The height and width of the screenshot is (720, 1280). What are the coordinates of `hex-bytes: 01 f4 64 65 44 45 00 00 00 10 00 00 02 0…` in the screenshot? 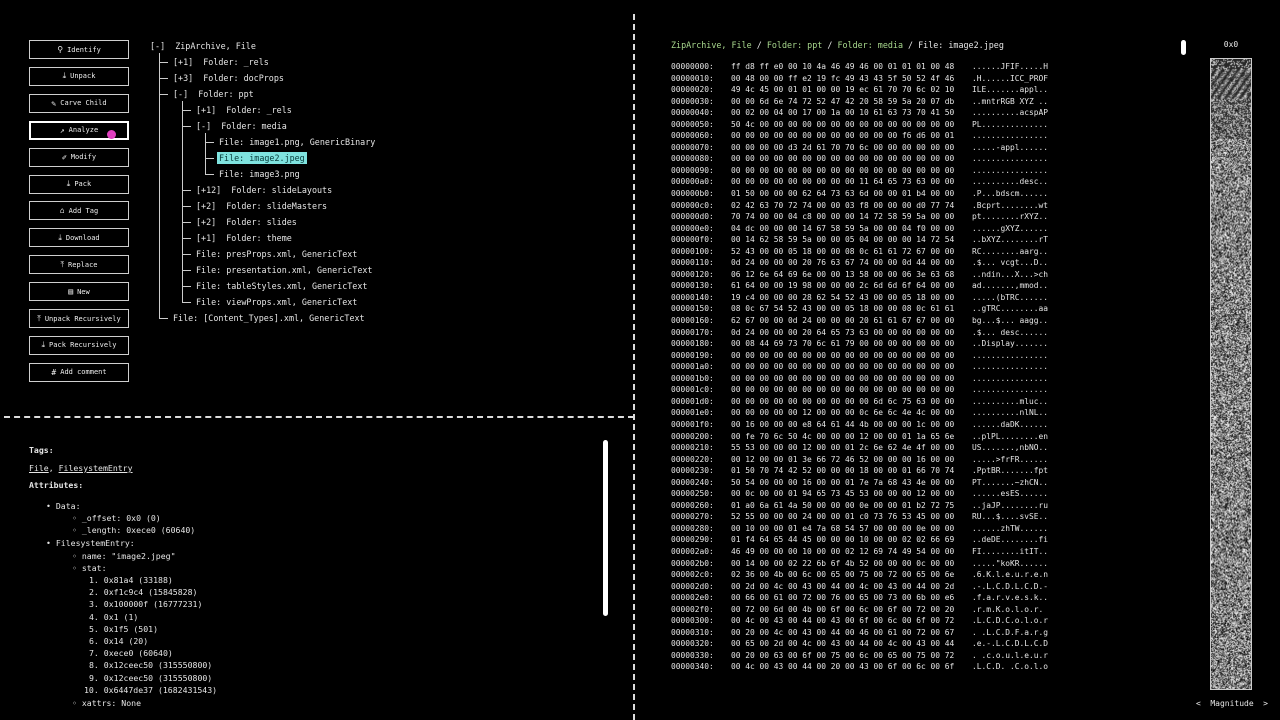 It's located at (851, 540).